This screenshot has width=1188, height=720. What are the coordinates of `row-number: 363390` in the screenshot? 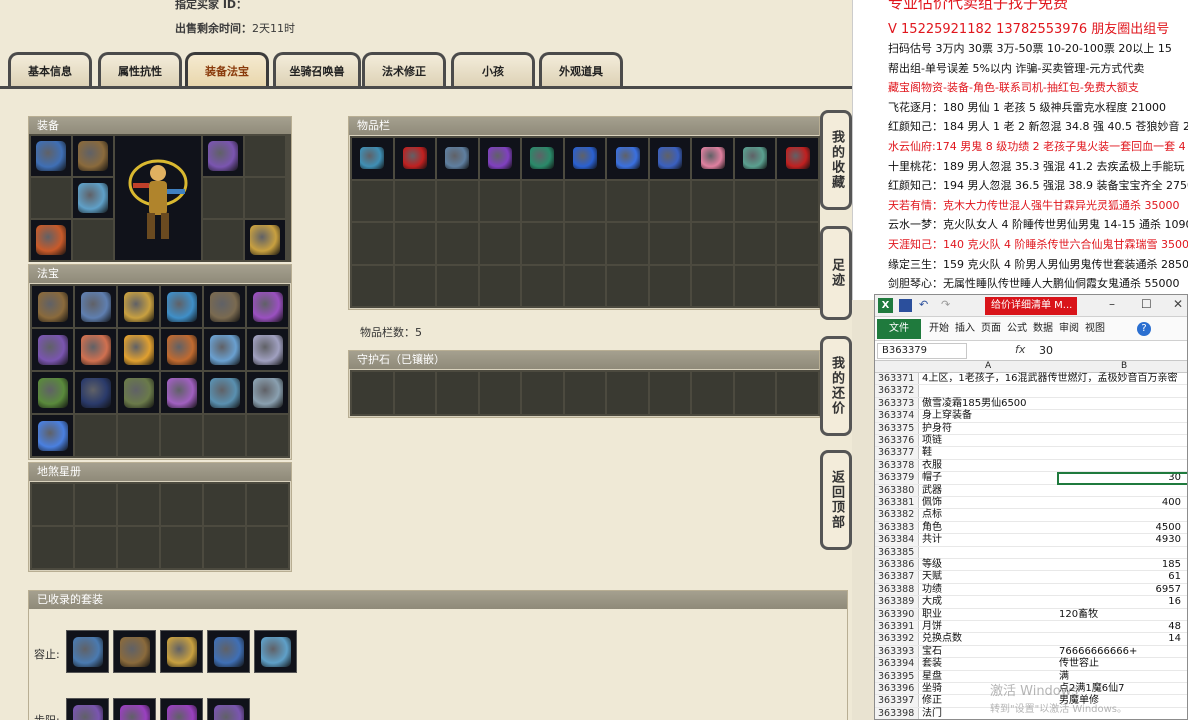 It's located at (897, 614).